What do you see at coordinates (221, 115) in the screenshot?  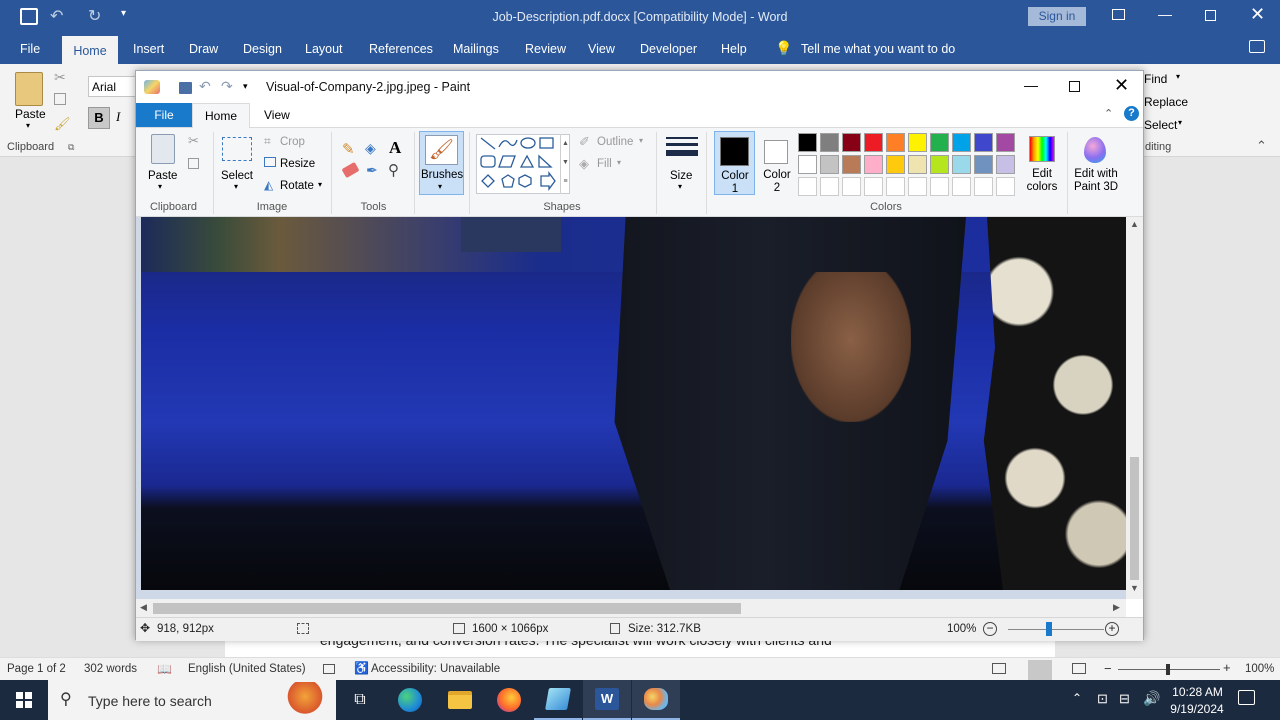 I see `paint-tab-home: Home` at bounding box center [221, 115].